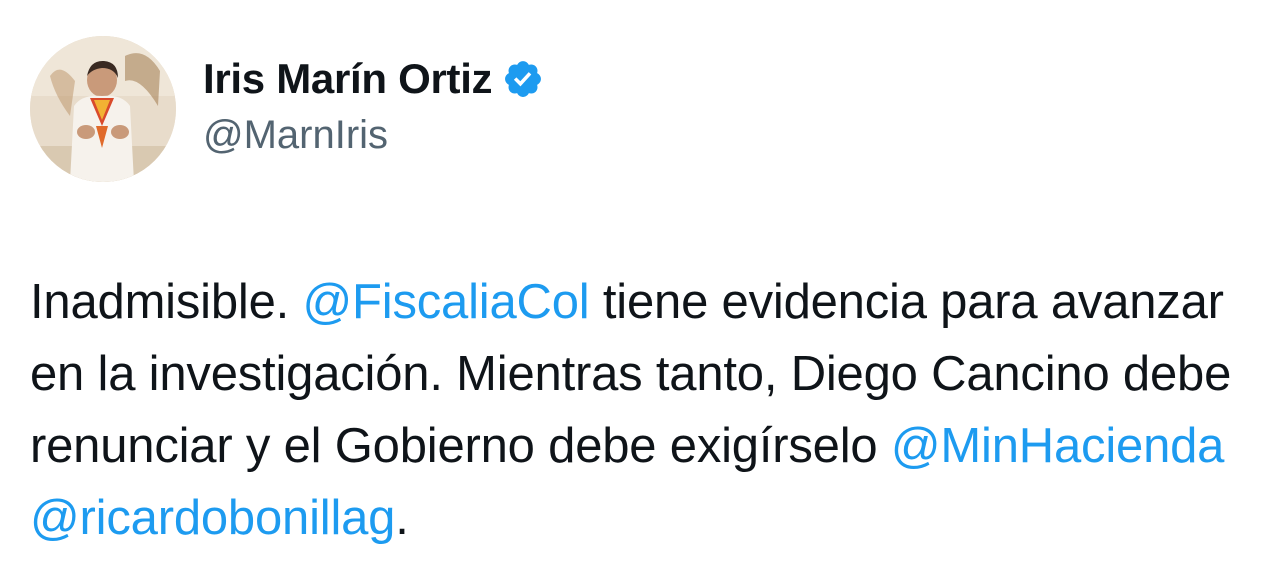 This screenshot has width=1280, height=568. What do you see at coordinates (1058, 446) in the screenshot?
I see `mention-link: @MinHacienda` at bounding box center [1058, 446].